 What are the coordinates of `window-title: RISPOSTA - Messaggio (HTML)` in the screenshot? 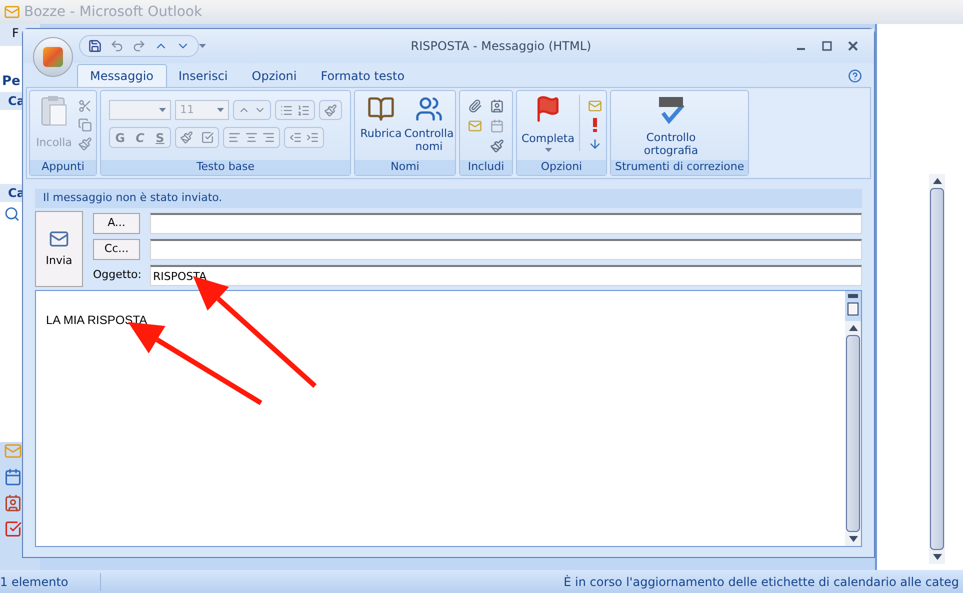 It's located at (501, 46).